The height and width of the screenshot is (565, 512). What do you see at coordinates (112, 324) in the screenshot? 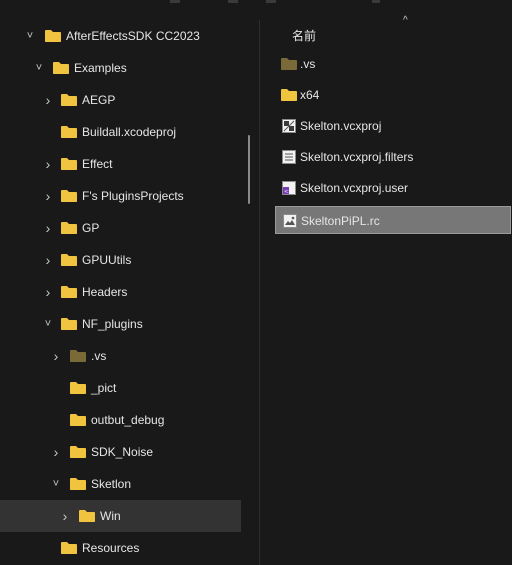
I see `tree-item-label: NF_plugins` at bounding box center [112, 324].